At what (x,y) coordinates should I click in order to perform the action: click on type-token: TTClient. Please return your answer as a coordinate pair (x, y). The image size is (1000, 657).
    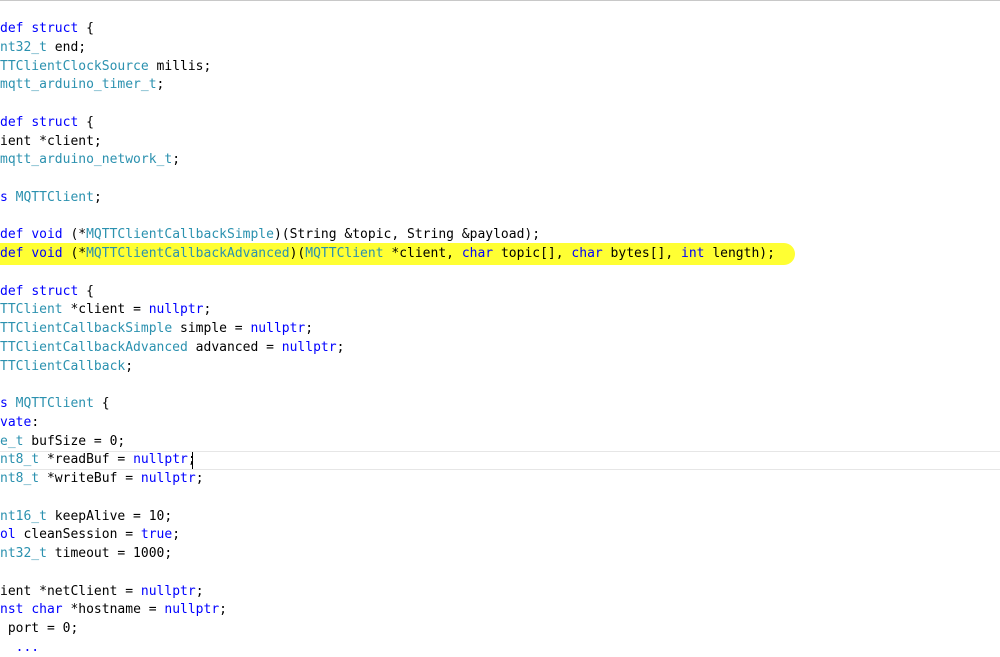
    Looking at the image, I should click on (31, 310).